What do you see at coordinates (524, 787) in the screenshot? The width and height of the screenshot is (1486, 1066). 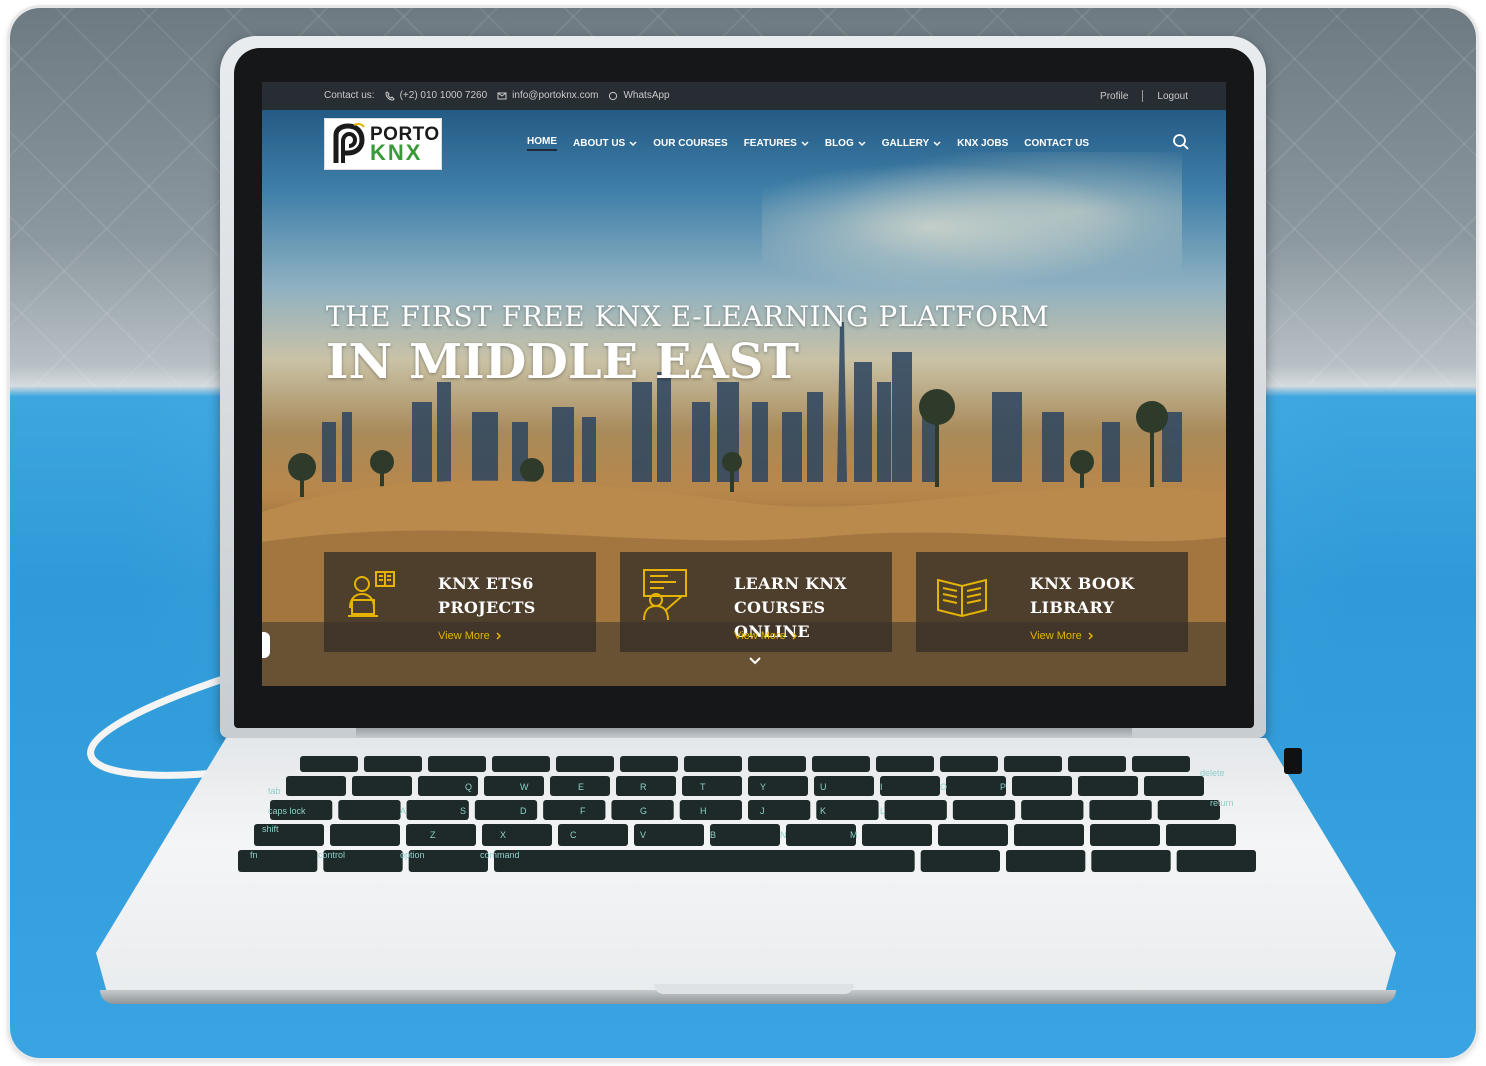 I see `keyboard-key-label: W` at bounding box center [524, 787].